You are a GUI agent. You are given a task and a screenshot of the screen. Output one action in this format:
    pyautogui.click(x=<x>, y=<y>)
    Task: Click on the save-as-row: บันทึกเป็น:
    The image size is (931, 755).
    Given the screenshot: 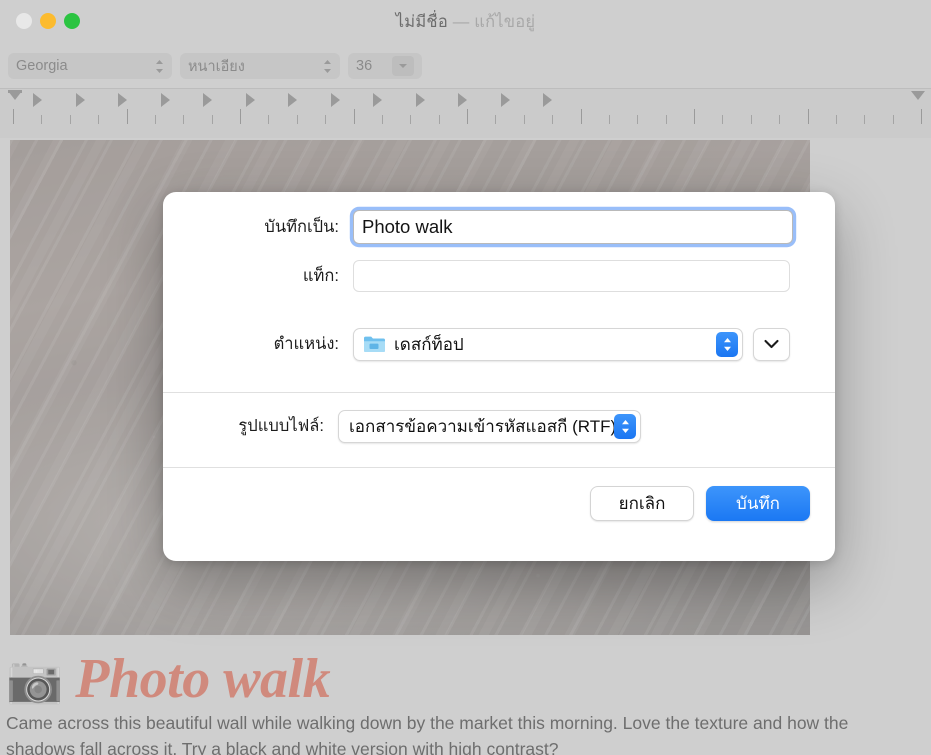 What is the action you would take?
    pyautogui.click(x=499, y=227)
    